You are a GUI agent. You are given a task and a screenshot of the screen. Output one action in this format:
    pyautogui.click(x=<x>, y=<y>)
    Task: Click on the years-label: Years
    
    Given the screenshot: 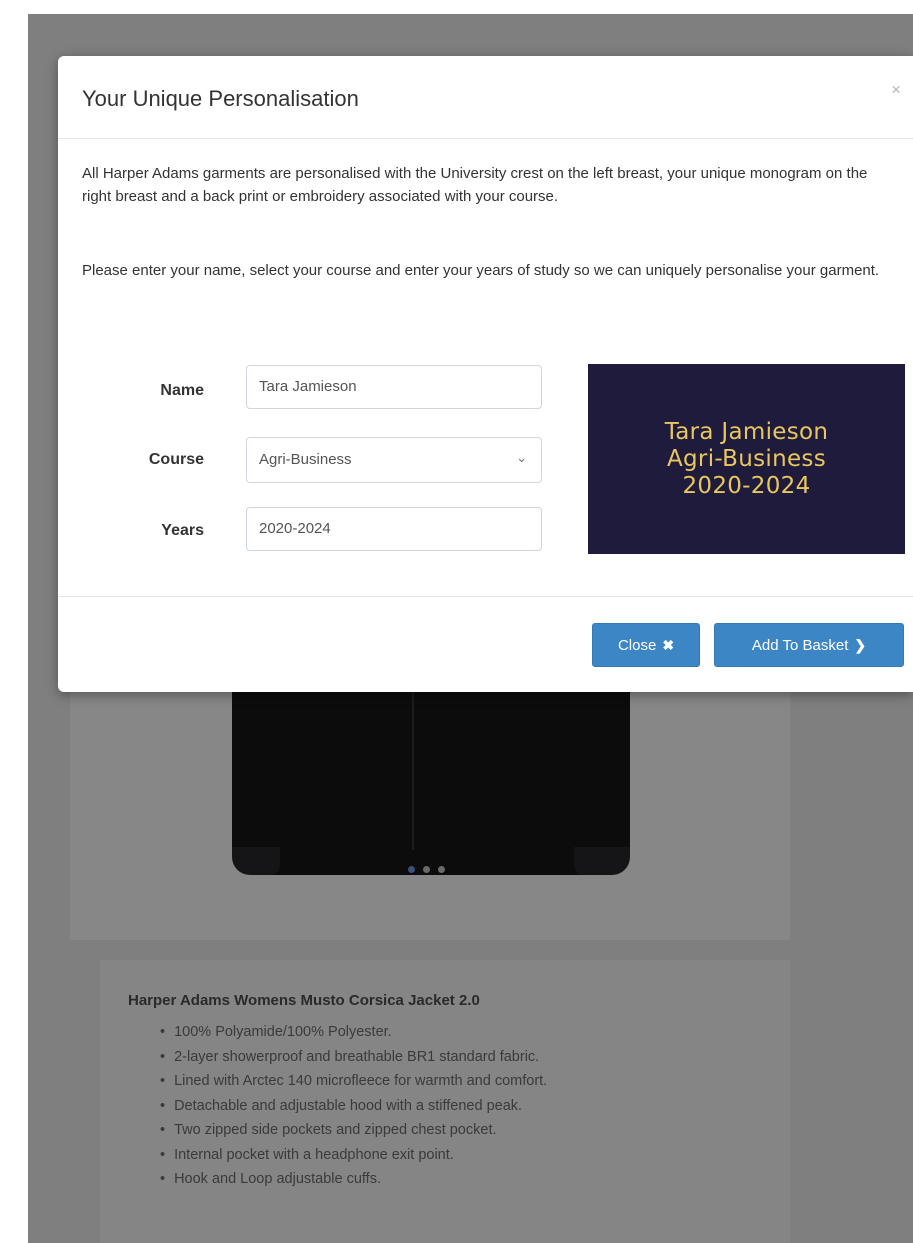 What is the action you would take?
    pyautogui.click(x=182, y=530)
    